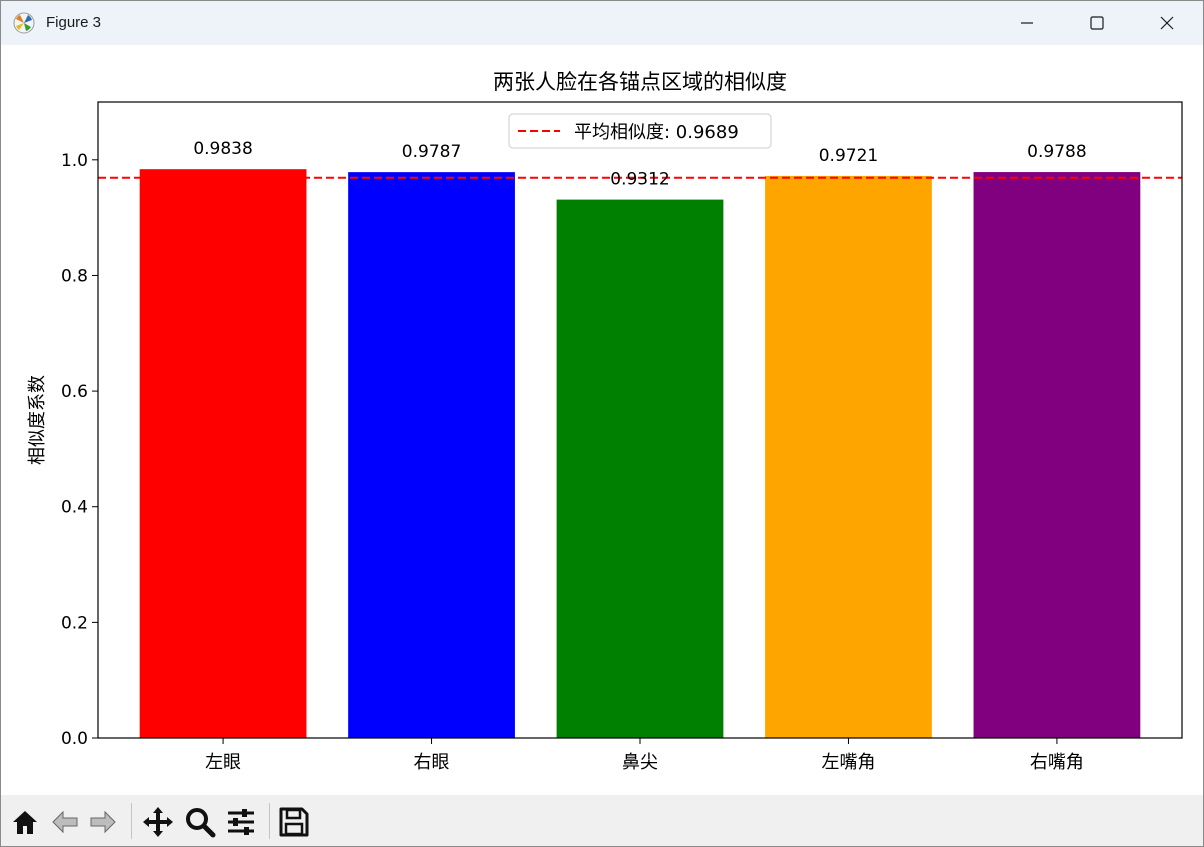  Describe the element at coordinates (848, 156) in the screenshot. I see `bar-value-label: 0.9721` at that location.